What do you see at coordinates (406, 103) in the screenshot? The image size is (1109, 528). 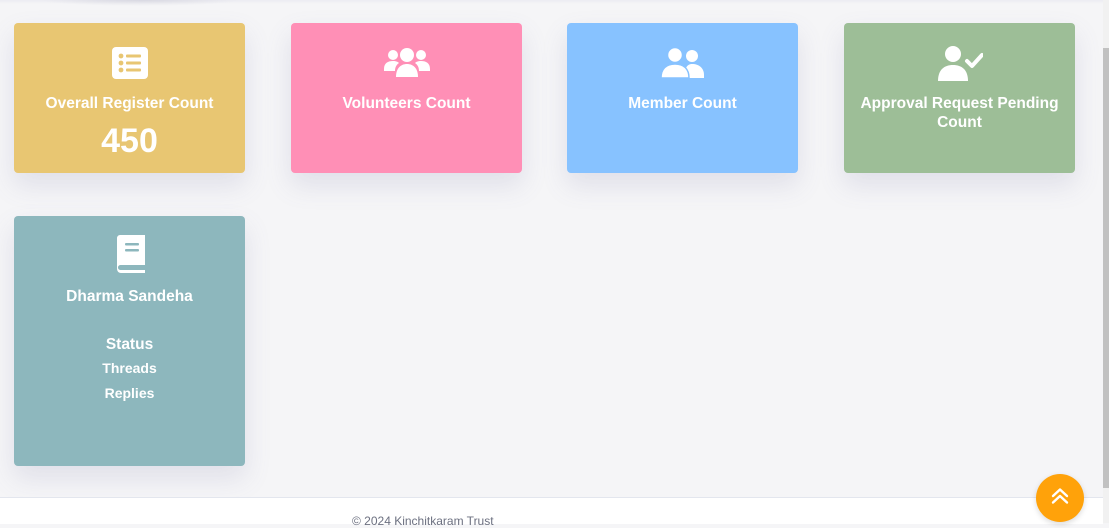 I see `card-title: Volunteers Count` at bounding box center [406, 103].